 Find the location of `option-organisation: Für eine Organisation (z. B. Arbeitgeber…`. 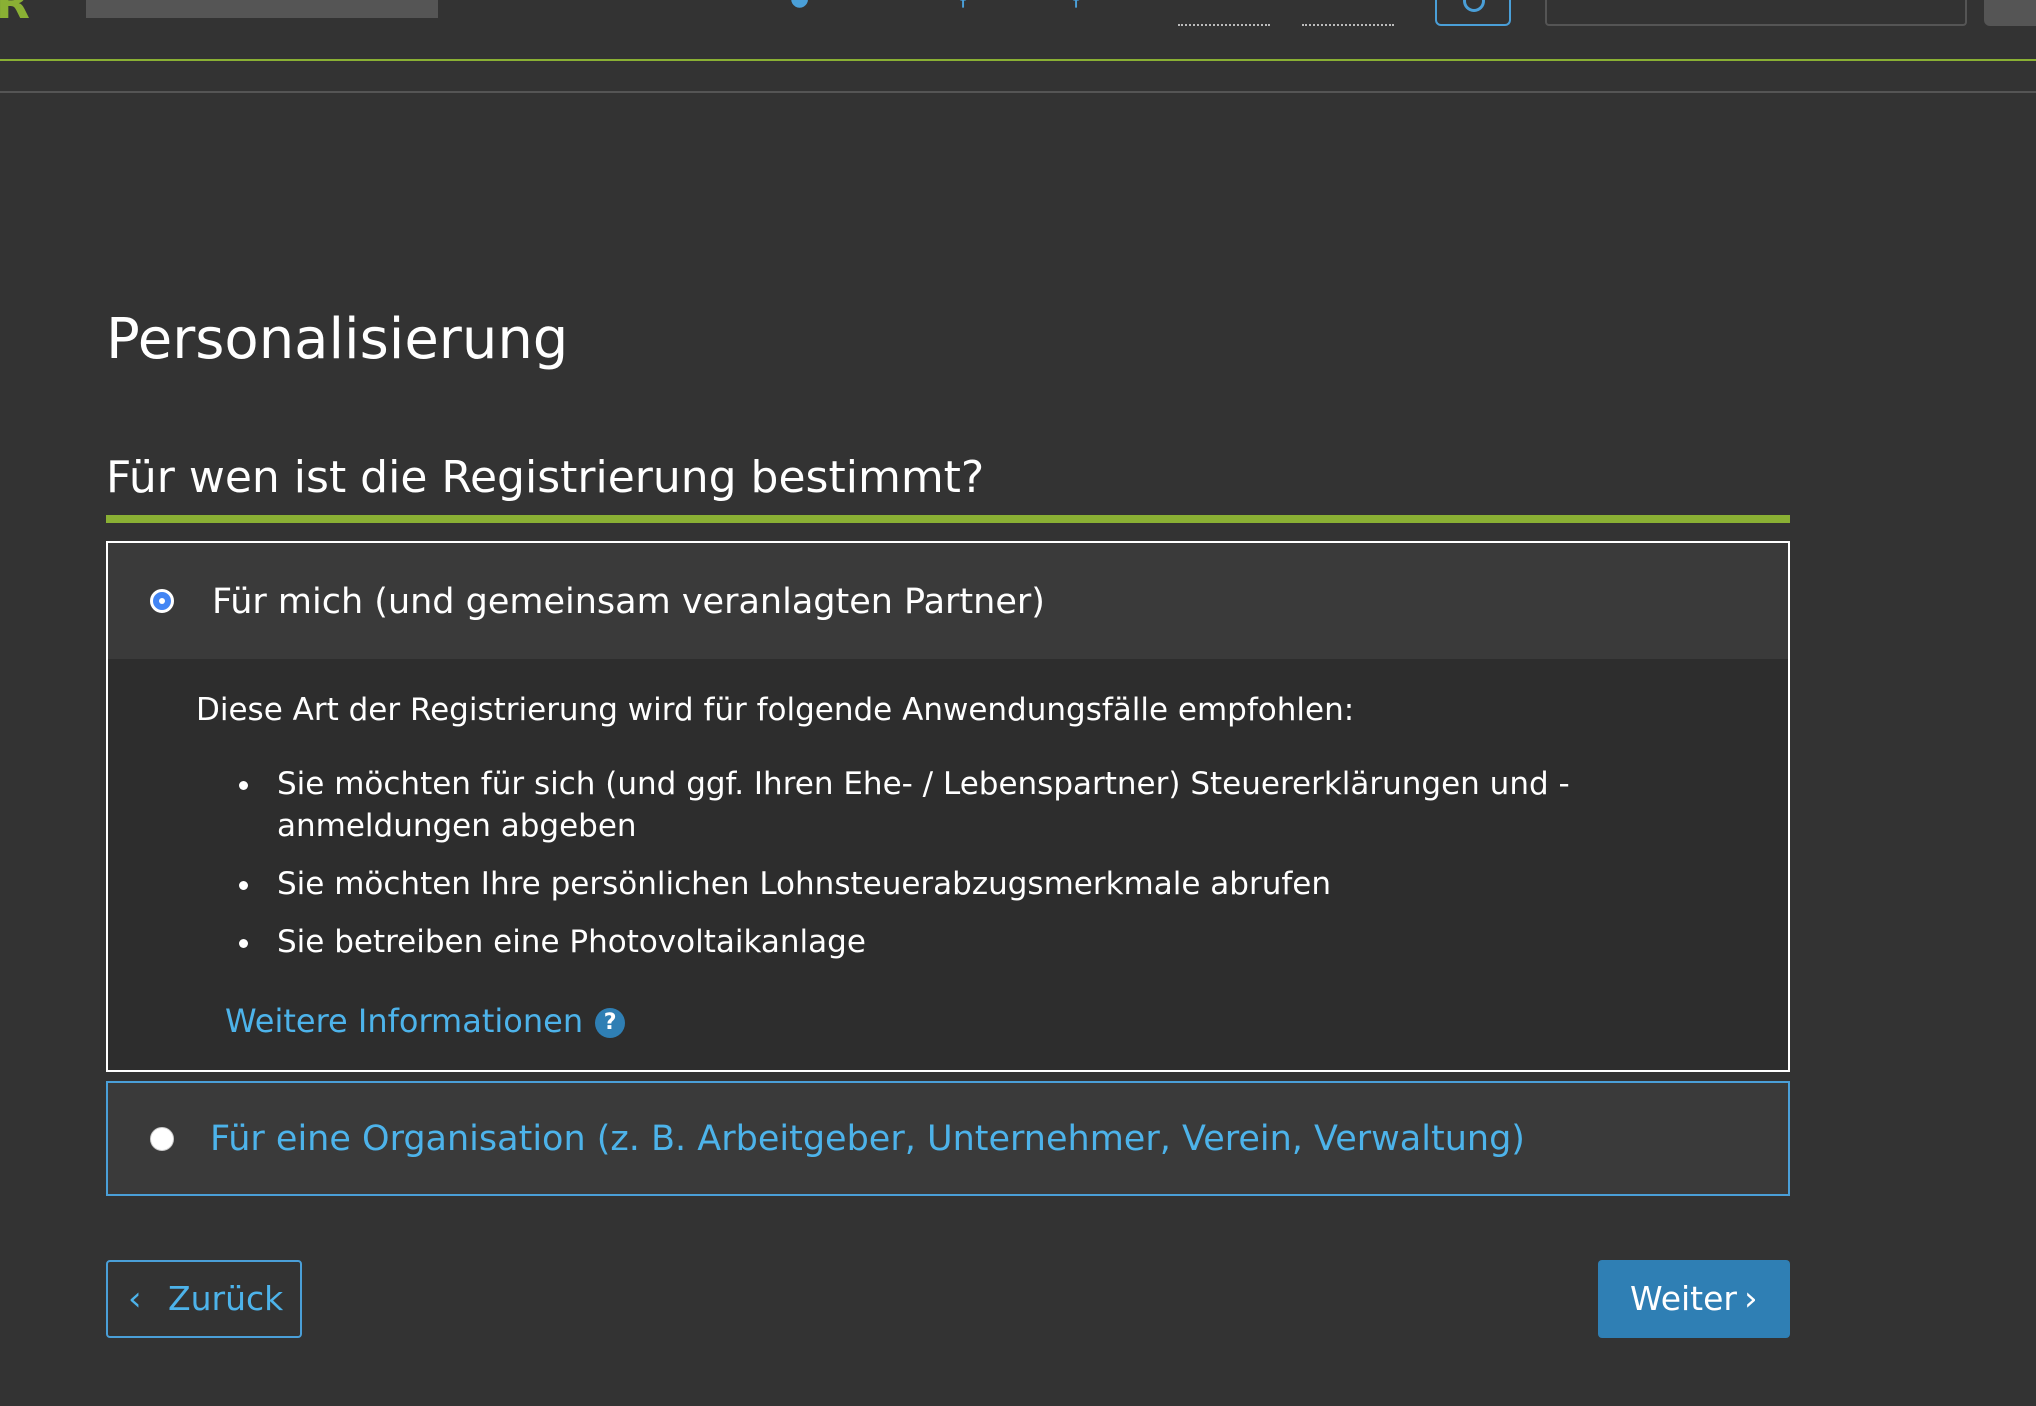

option-organisation: Für eine Organisation (z. B. Arbeitgeber… is located at coordinates (948, 1138).